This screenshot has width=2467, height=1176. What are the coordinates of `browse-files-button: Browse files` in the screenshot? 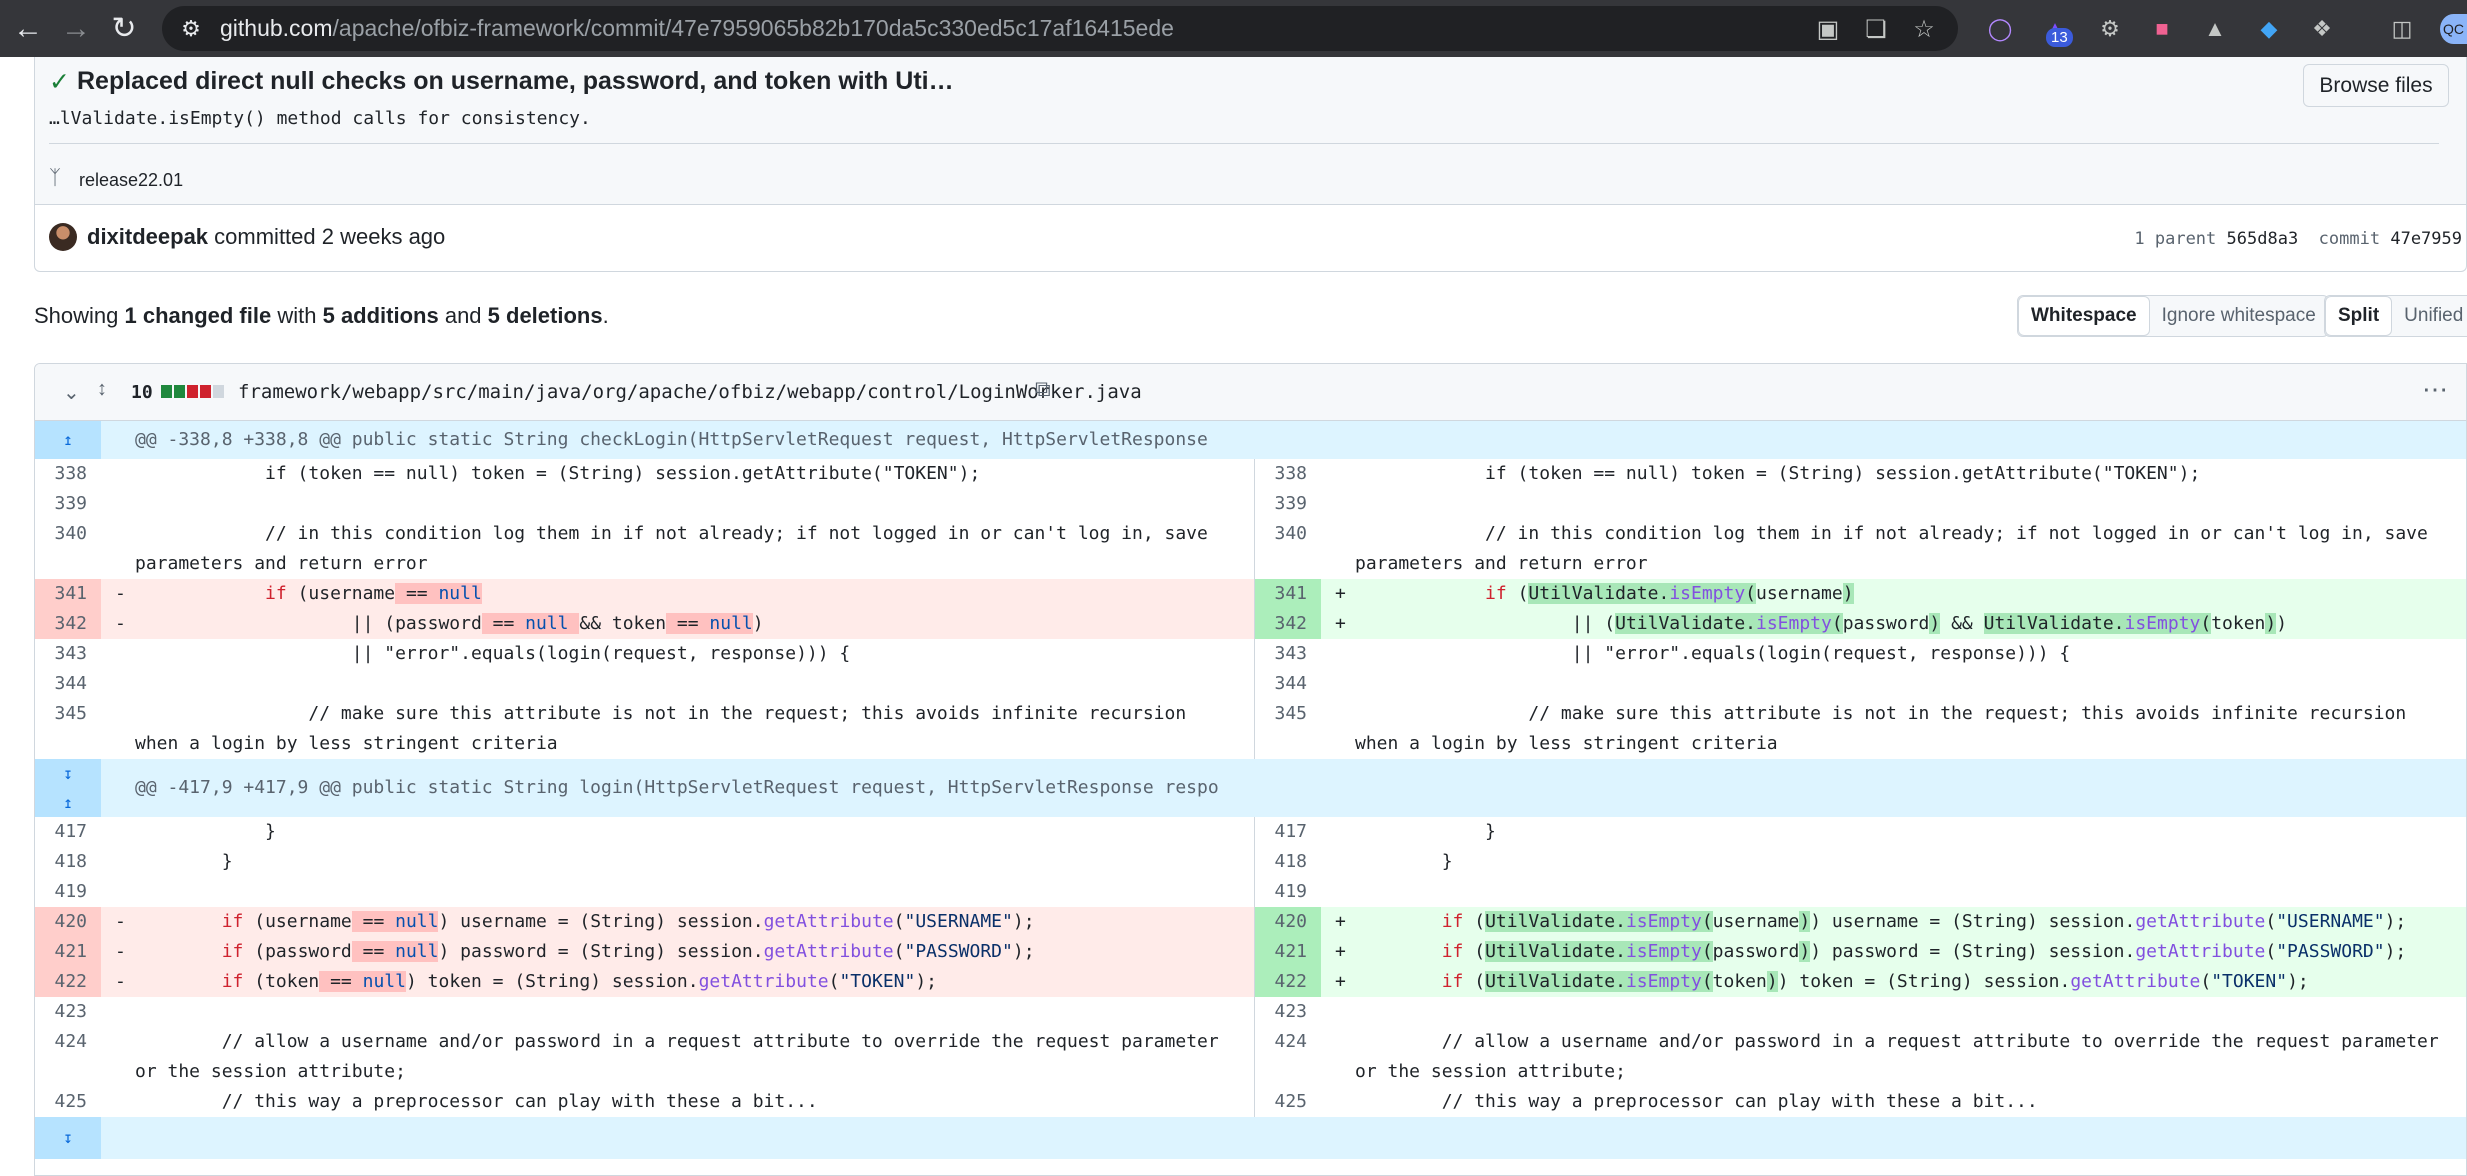 It's located at (2376, 85).